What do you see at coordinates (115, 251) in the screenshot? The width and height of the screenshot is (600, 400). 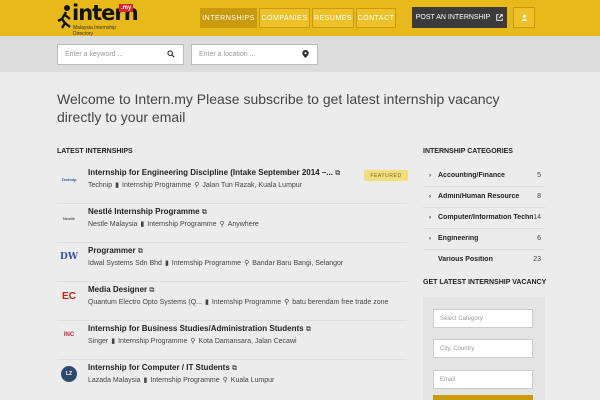 I see `internship-title: Programmer ⧉` at bounding box center [115, 251].